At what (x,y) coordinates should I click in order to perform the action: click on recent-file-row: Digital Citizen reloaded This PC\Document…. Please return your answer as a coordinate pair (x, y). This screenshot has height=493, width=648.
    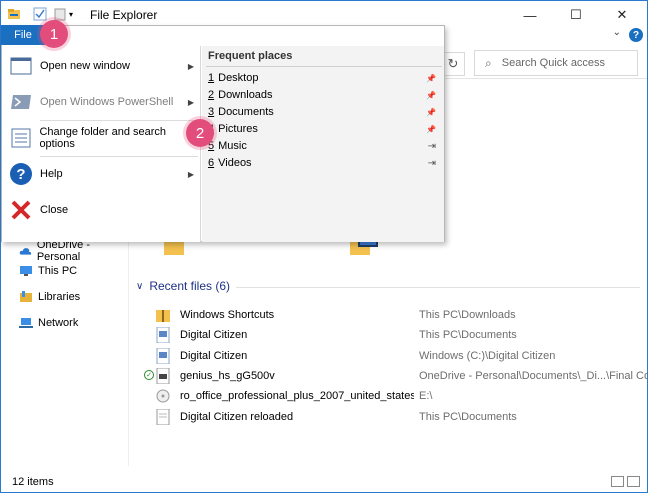
    Looking at the image, I should click on (401, 417).